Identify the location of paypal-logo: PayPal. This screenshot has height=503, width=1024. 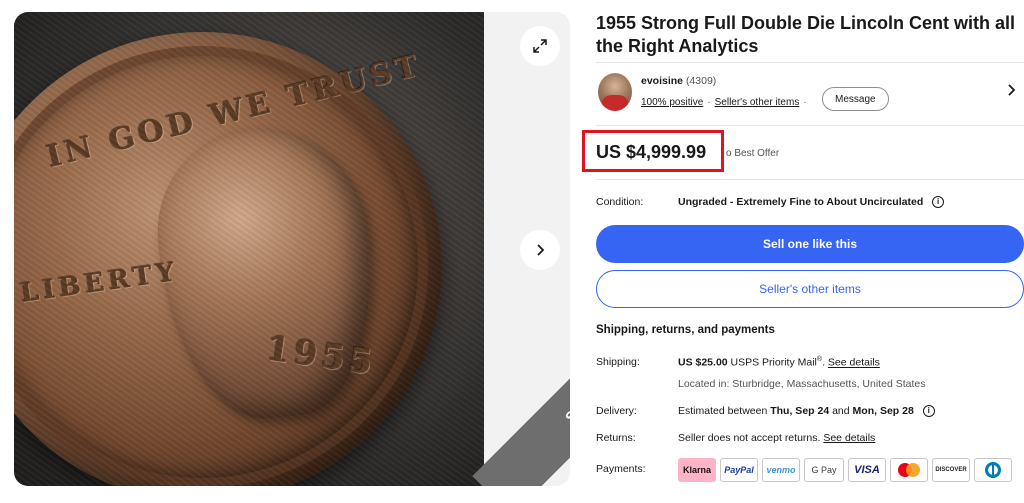
(739, 470).